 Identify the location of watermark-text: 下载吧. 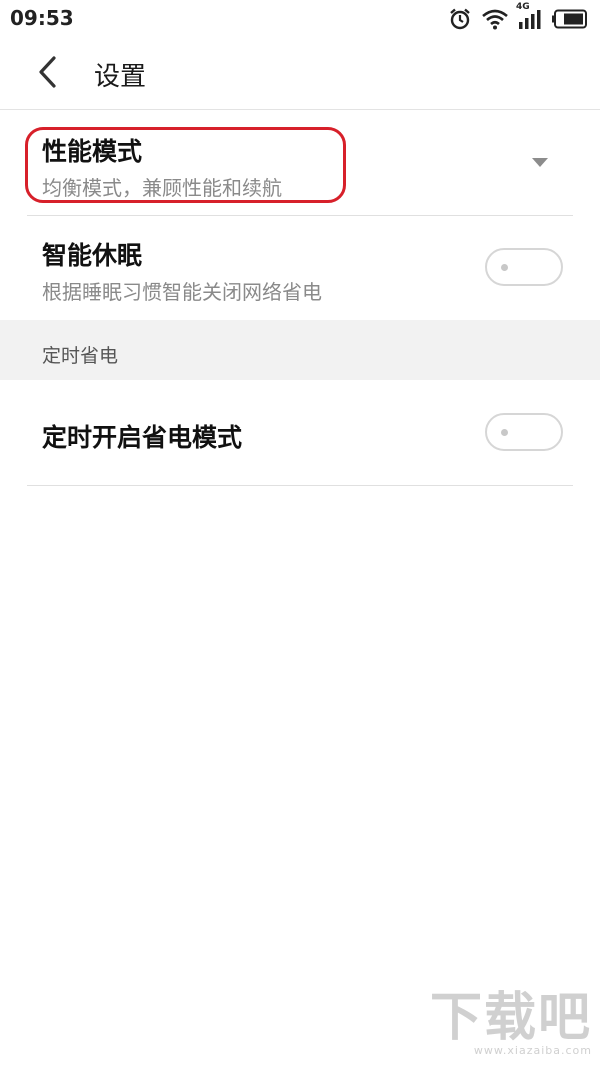
(510, 1018).